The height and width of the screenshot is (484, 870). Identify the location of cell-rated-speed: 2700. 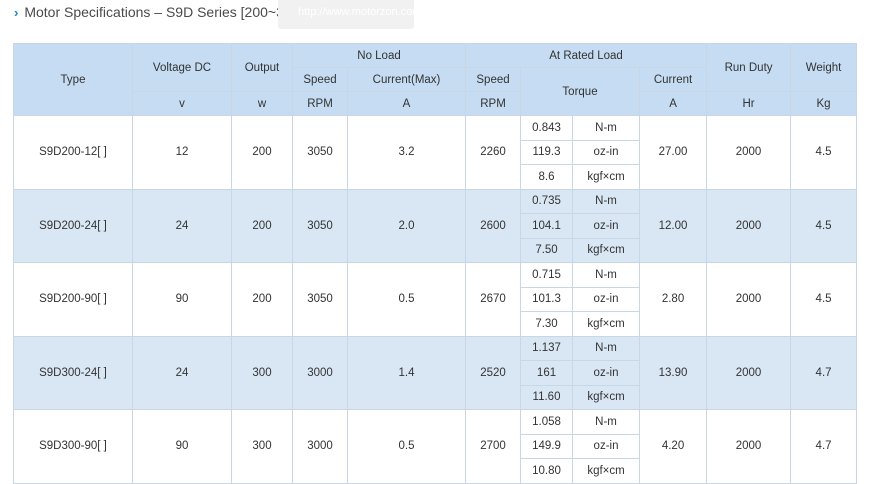
(493, 446).